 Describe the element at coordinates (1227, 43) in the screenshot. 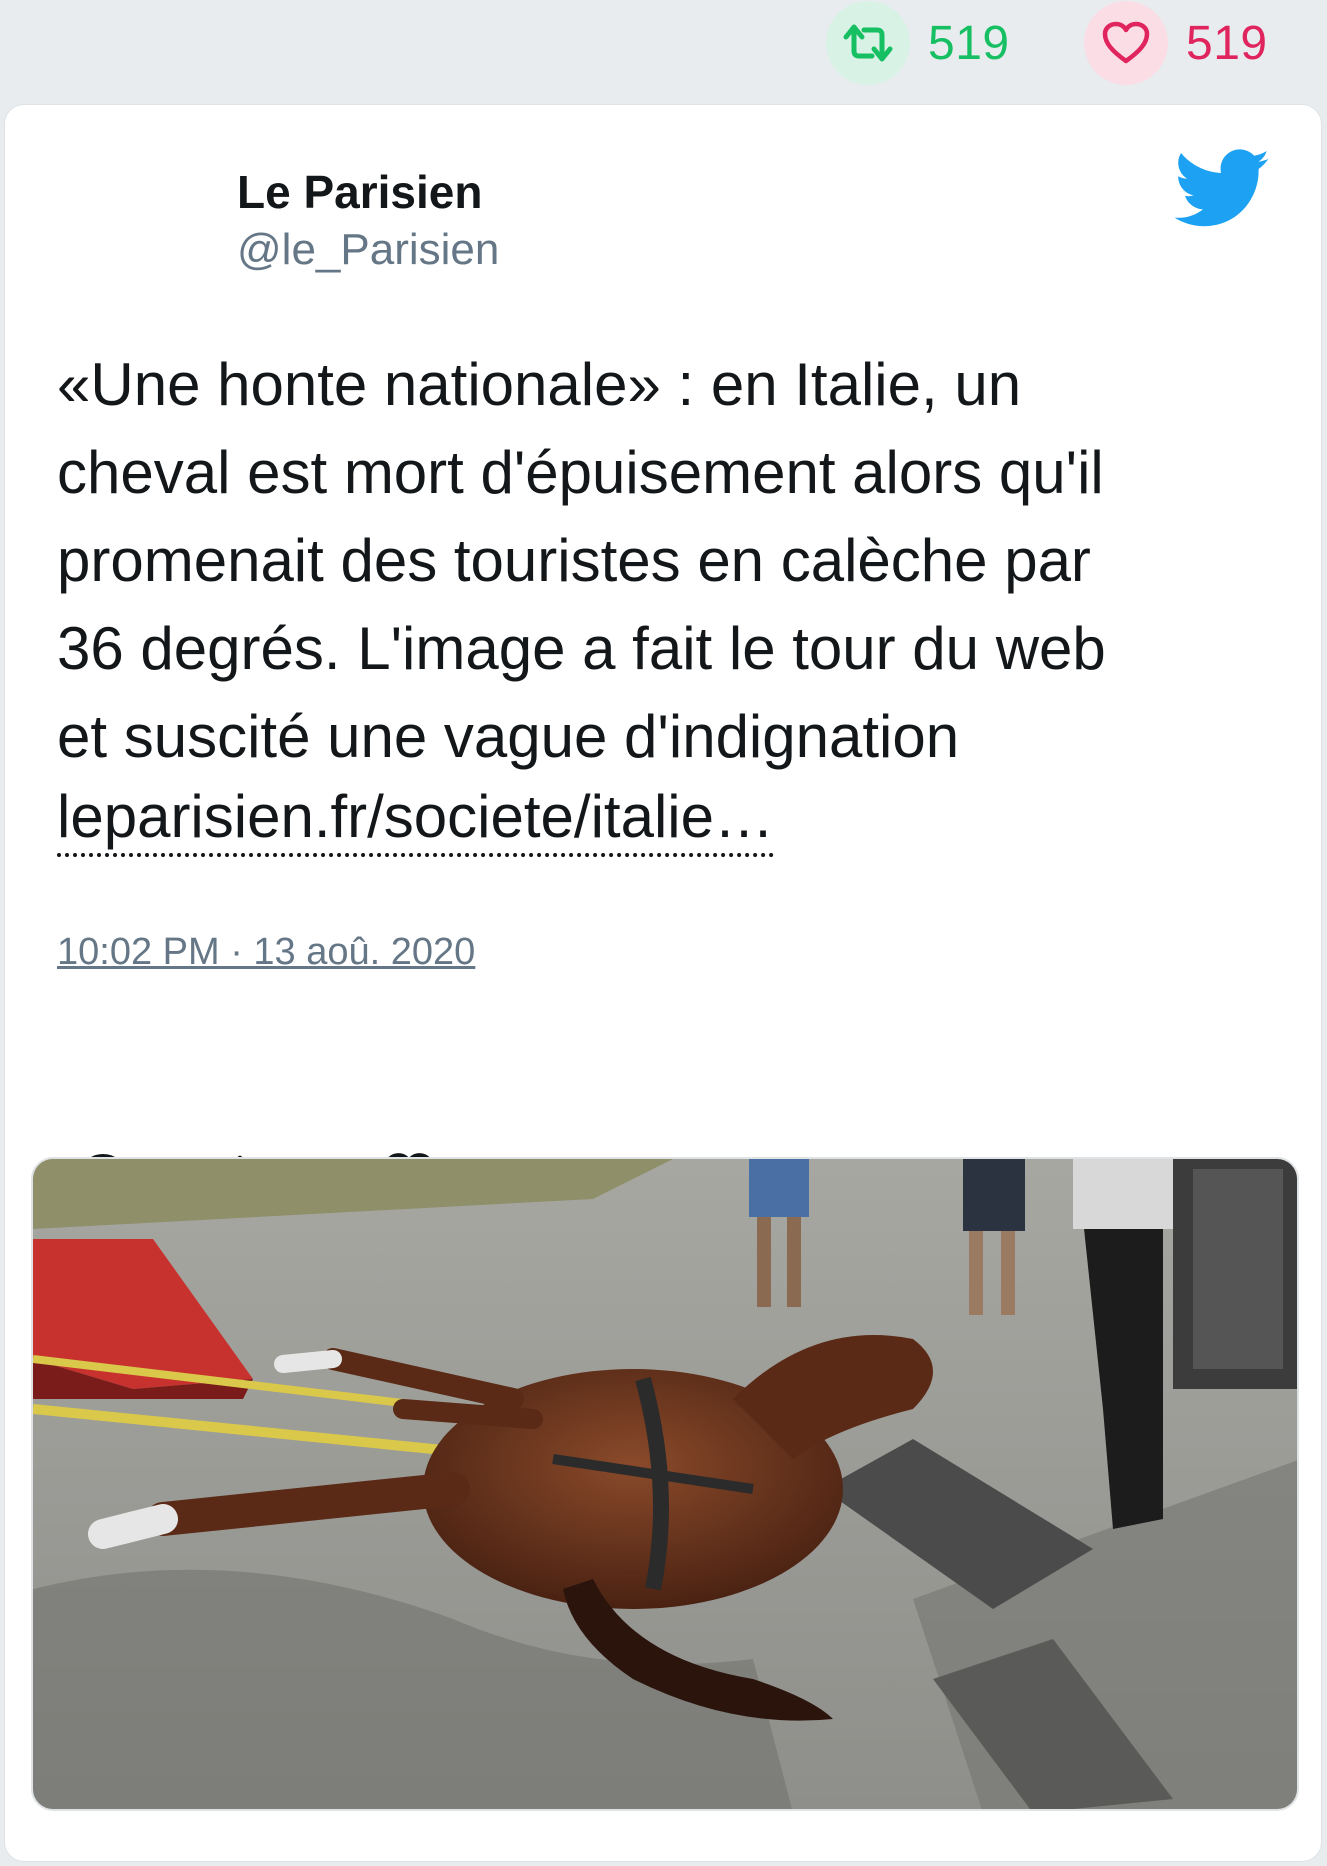

I see `like-count: 519` at that location.